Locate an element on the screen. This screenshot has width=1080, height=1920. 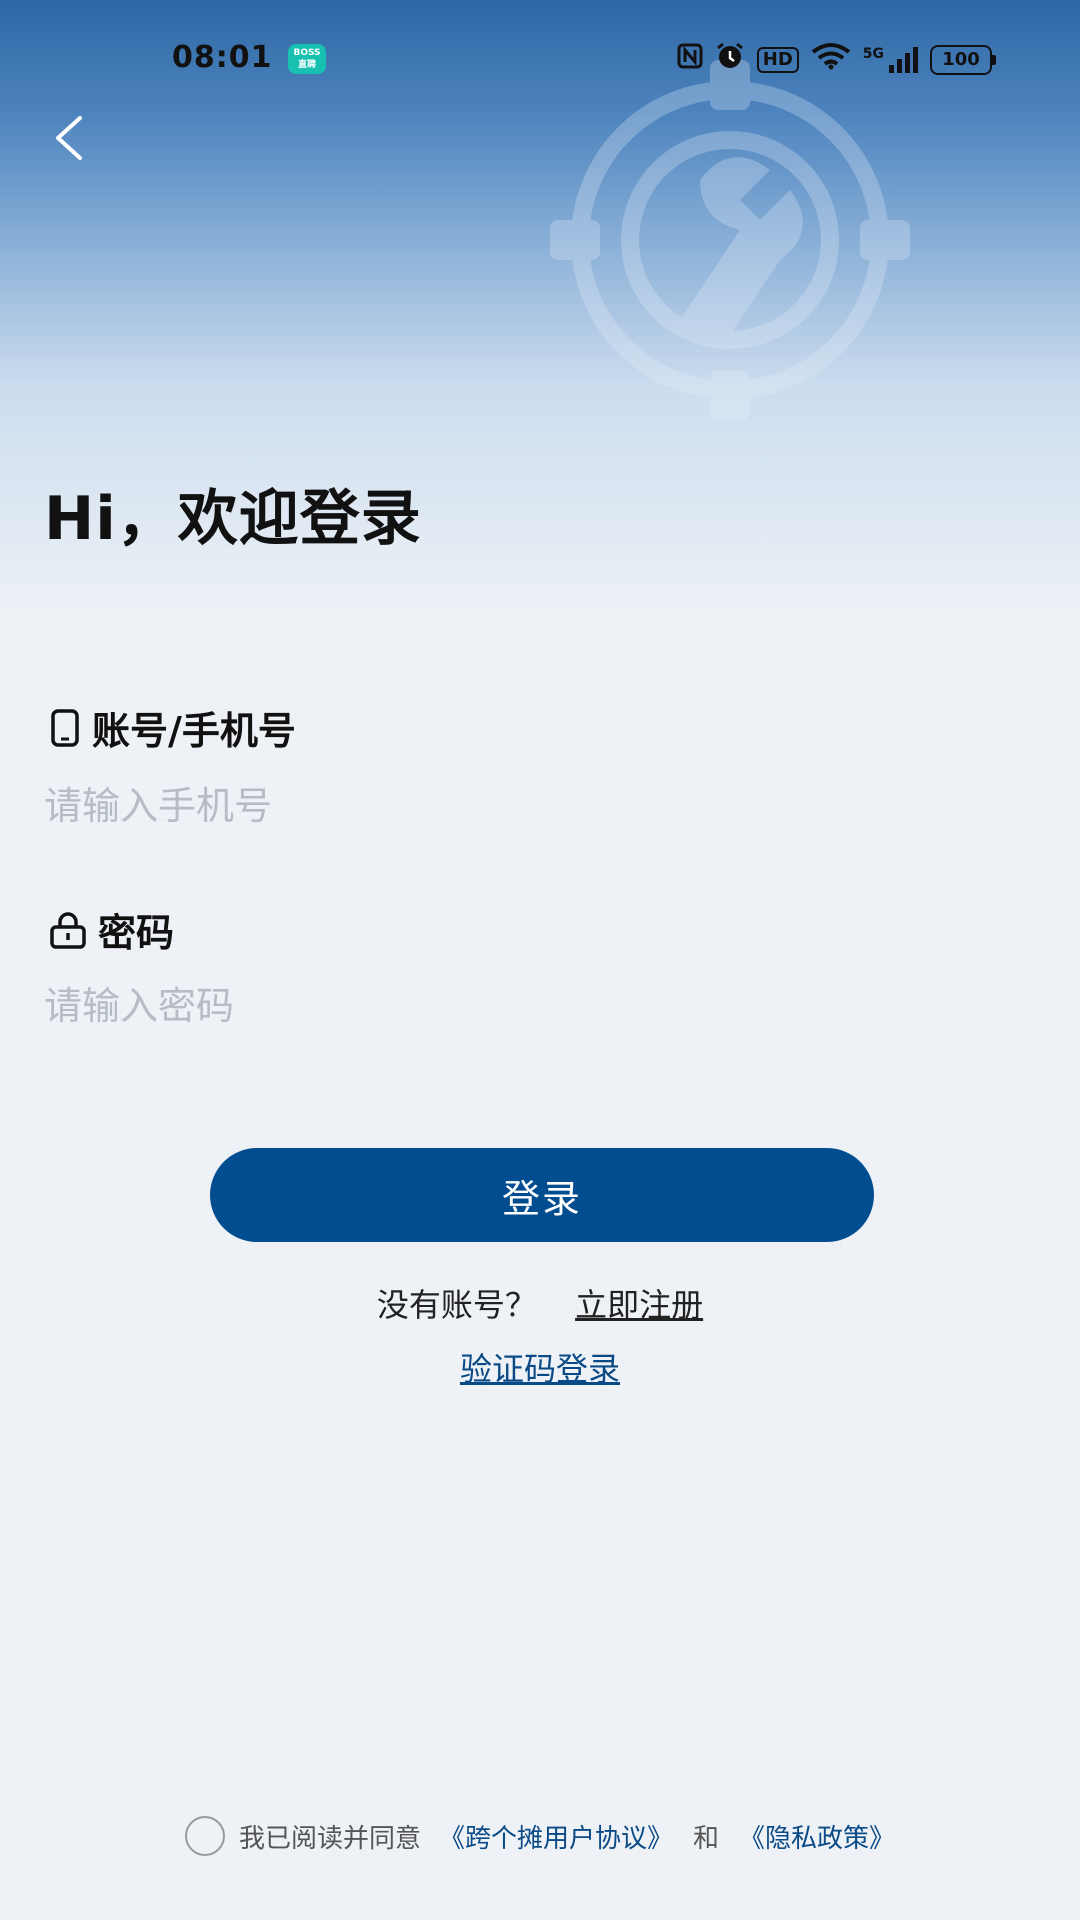
agreement-prefix: 我已阅读并同意 is located at coordinates (329, 1838).